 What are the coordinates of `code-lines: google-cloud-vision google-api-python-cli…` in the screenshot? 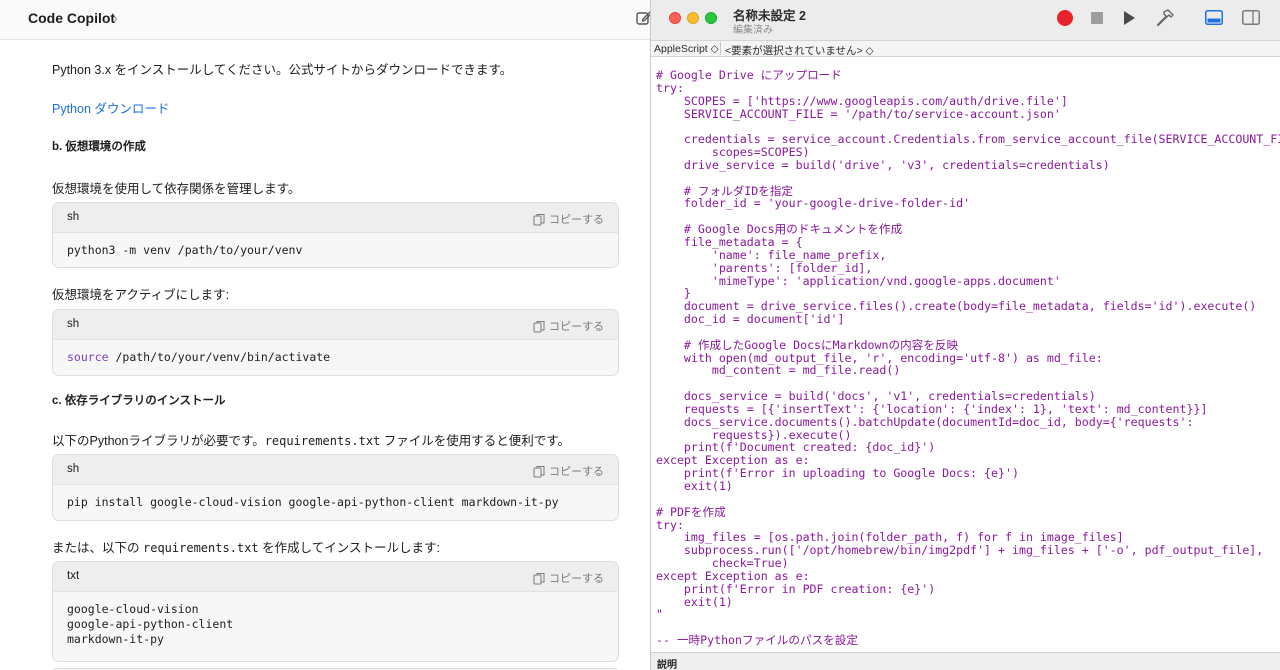 It's located at (335, 619).